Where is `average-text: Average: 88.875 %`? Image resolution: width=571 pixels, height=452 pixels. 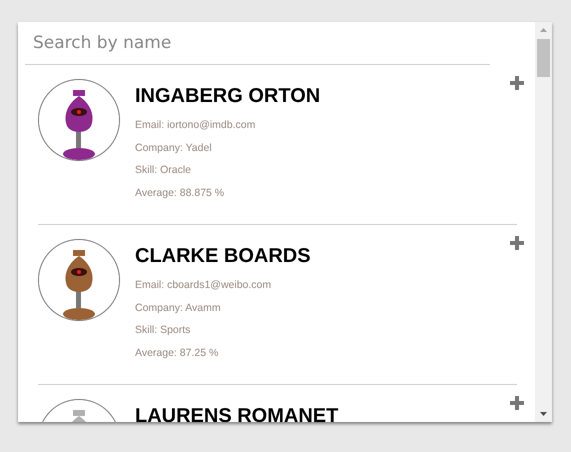 average-text: Average: 88.875 % is located at coordinates (179, 192).